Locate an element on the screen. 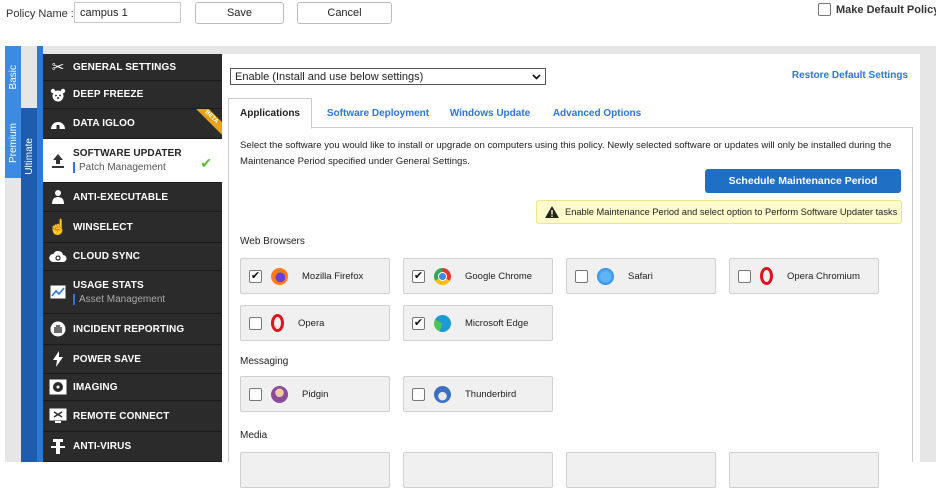 The width and height of the screenshot is (936, 488). sidebar-item-label: ANTI-VIRUS is located at coordinates (102, 446).